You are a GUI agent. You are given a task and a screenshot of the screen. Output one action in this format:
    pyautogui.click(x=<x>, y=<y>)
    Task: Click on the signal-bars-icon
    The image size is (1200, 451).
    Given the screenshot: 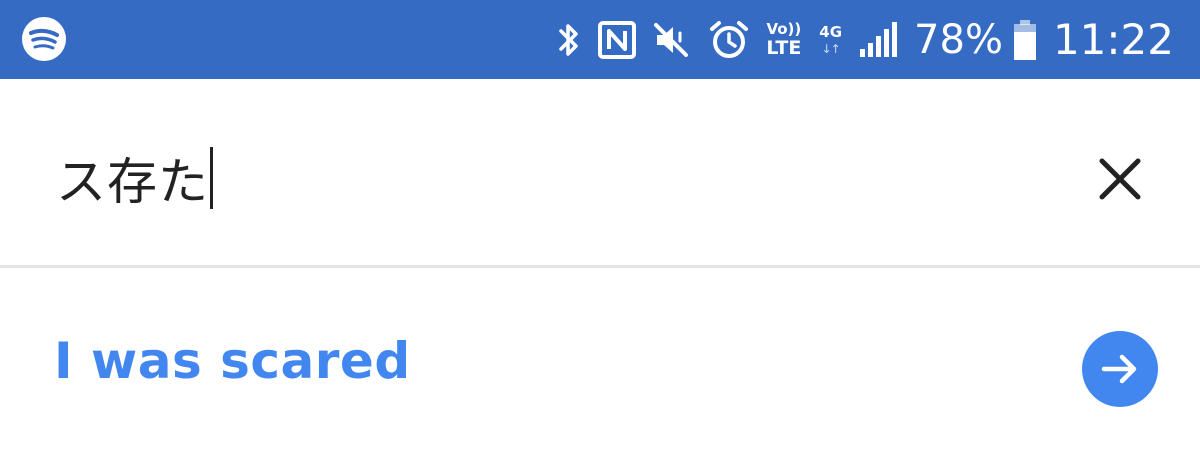 What is the action you would take?
    pyautogui.click(x=878, y=40)
    